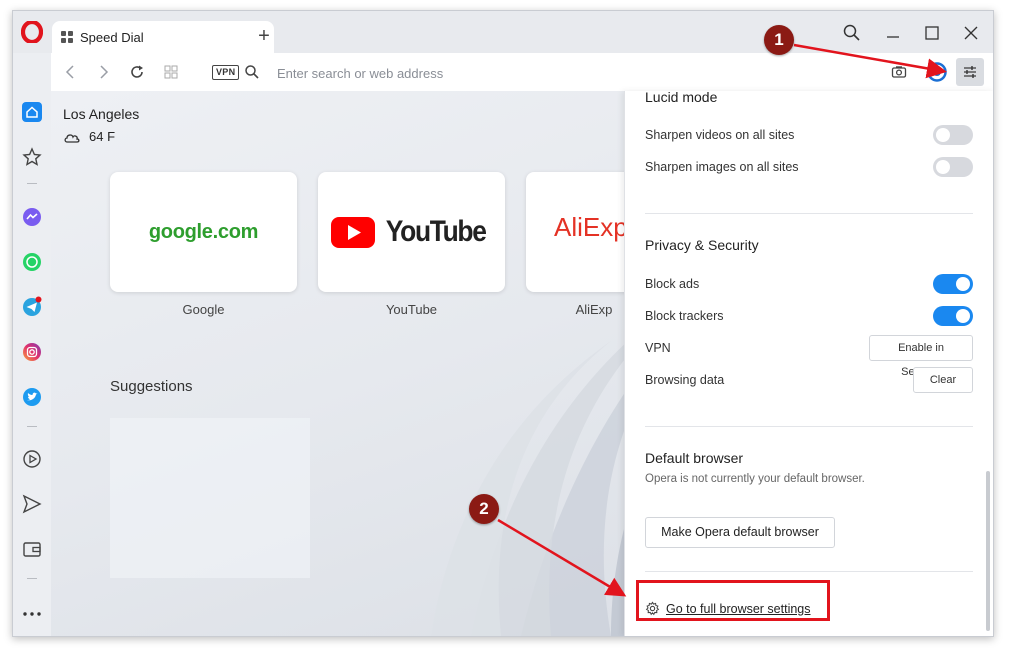 Image resolution: width=1010 pixels, height=652 pixels. Describe the element at coordinates (210, 498) in the screenshot. I see `suggestion-card` at that location.